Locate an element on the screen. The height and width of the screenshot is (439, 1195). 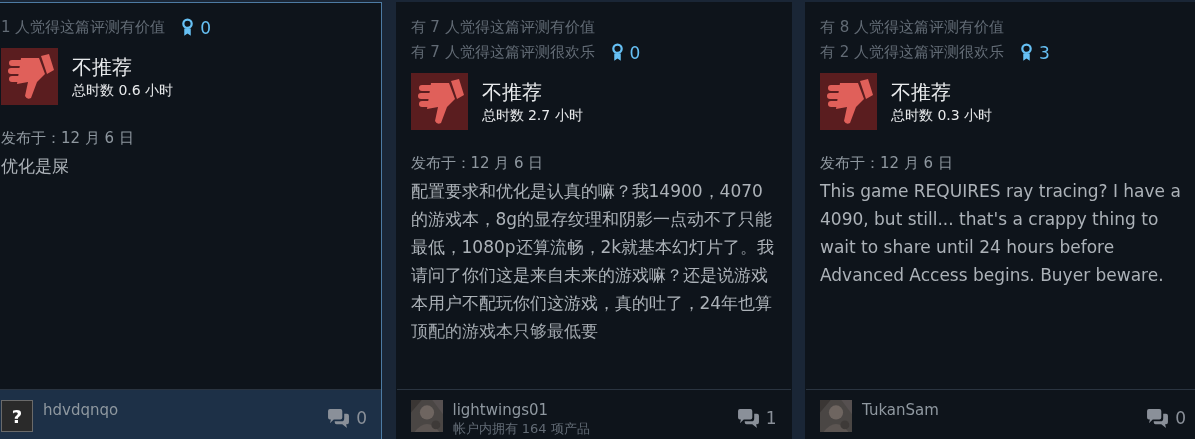
author-bar: ? hdvdqnqo 0 is located at coordinates (190, 414).